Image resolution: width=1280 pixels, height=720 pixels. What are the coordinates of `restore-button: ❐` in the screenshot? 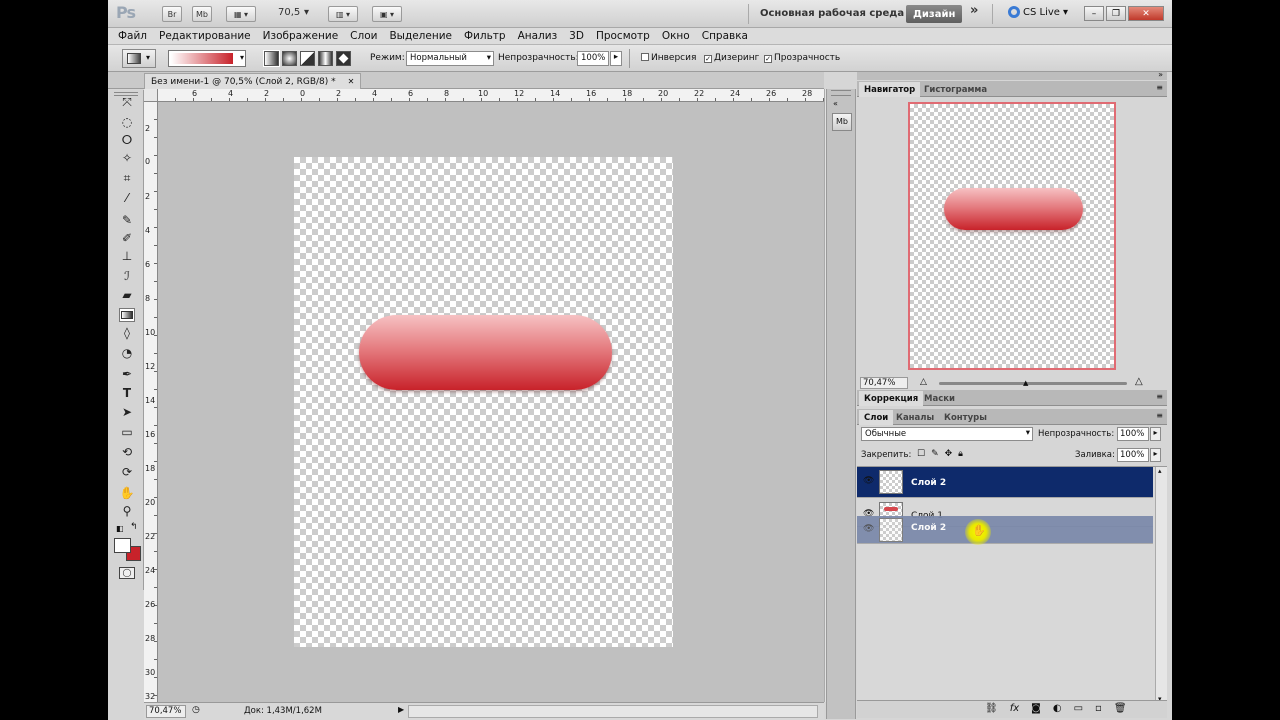 It's located at (1116, 13).